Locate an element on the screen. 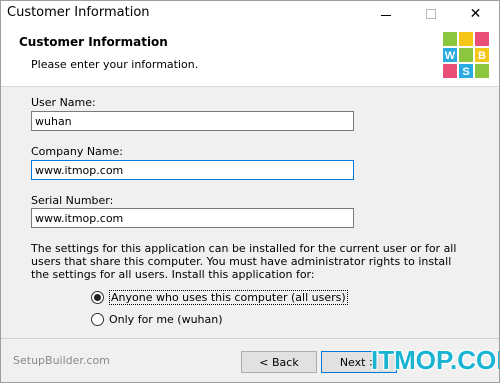  wbs-cube-logo-icon: W B S is located at coordinates (466, 55).